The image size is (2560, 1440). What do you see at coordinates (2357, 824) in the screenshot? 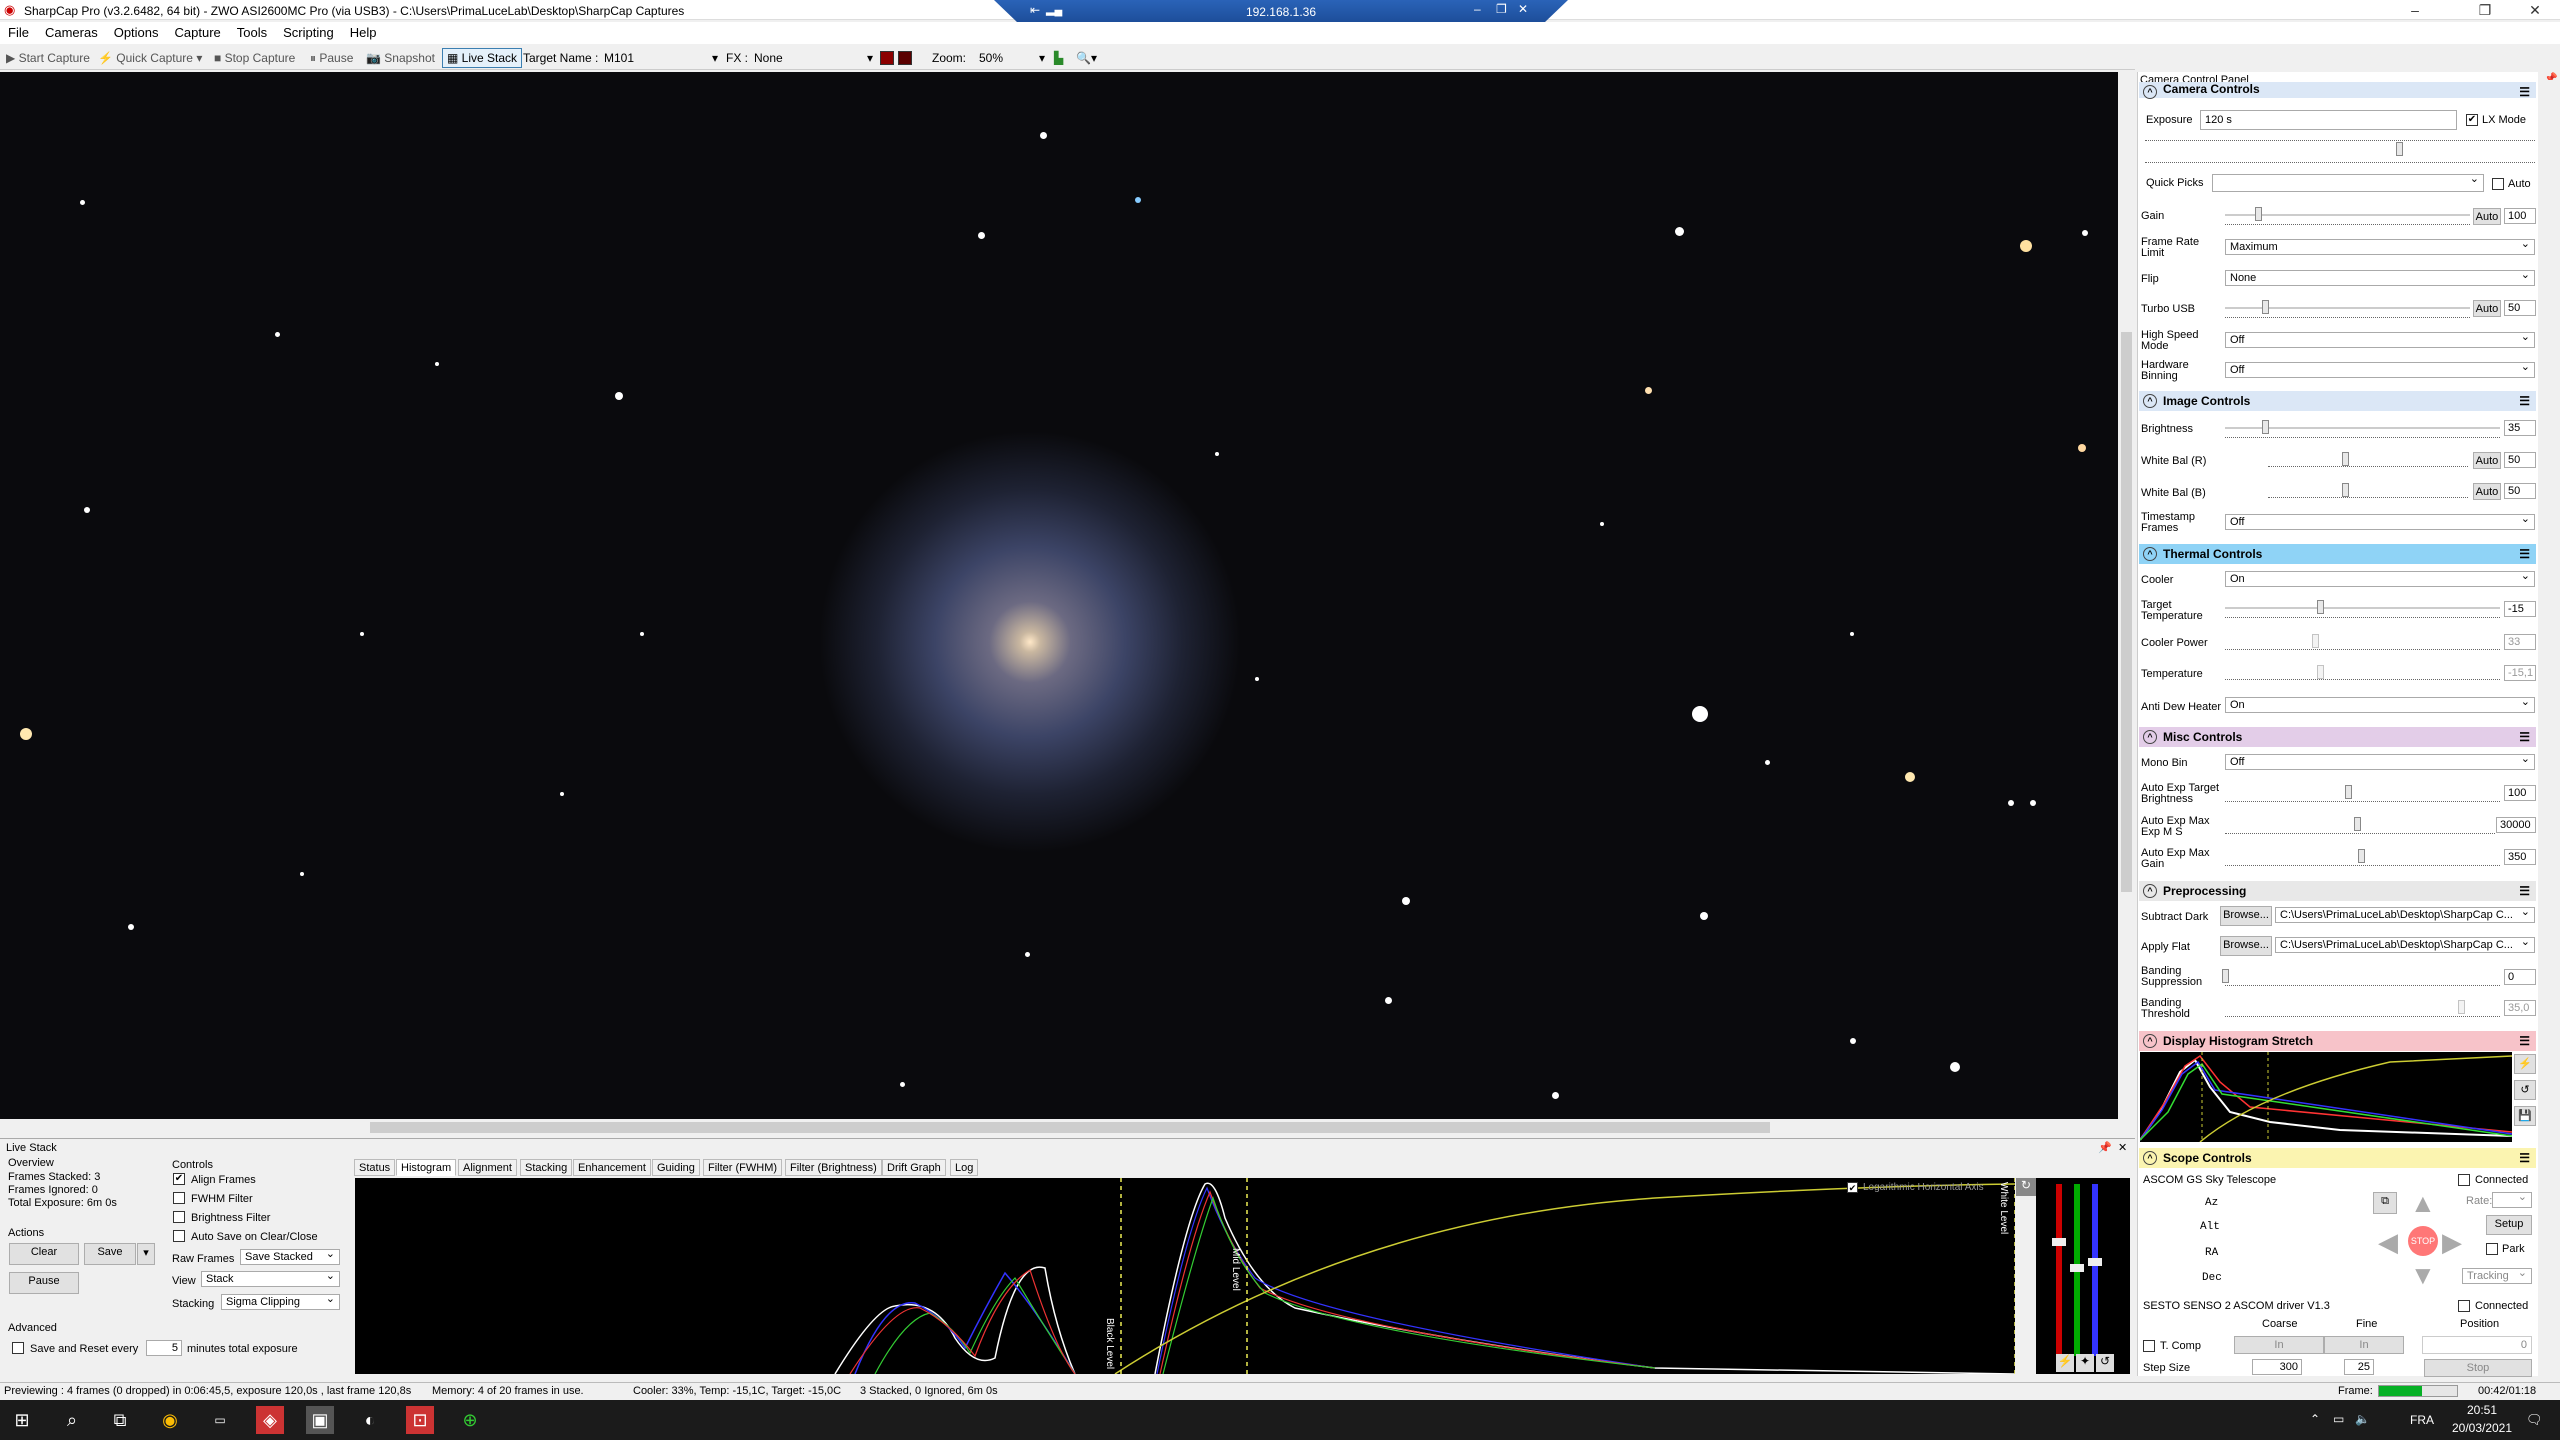
I see `auto-exp-max-slider` at bounding box center [2357, 824].